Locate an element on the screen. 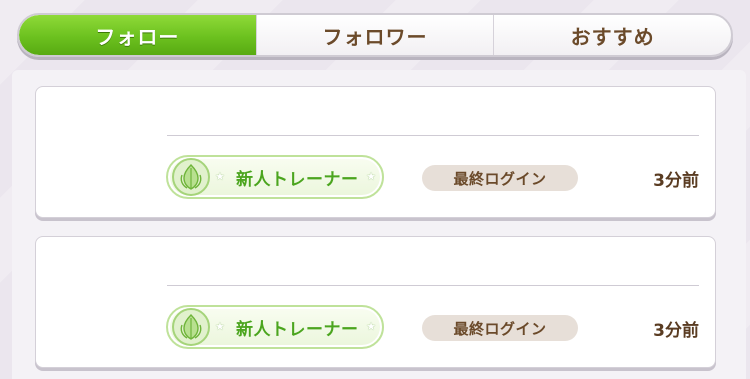  tab-followers: フォロワー is located at coordinates (374, 35).